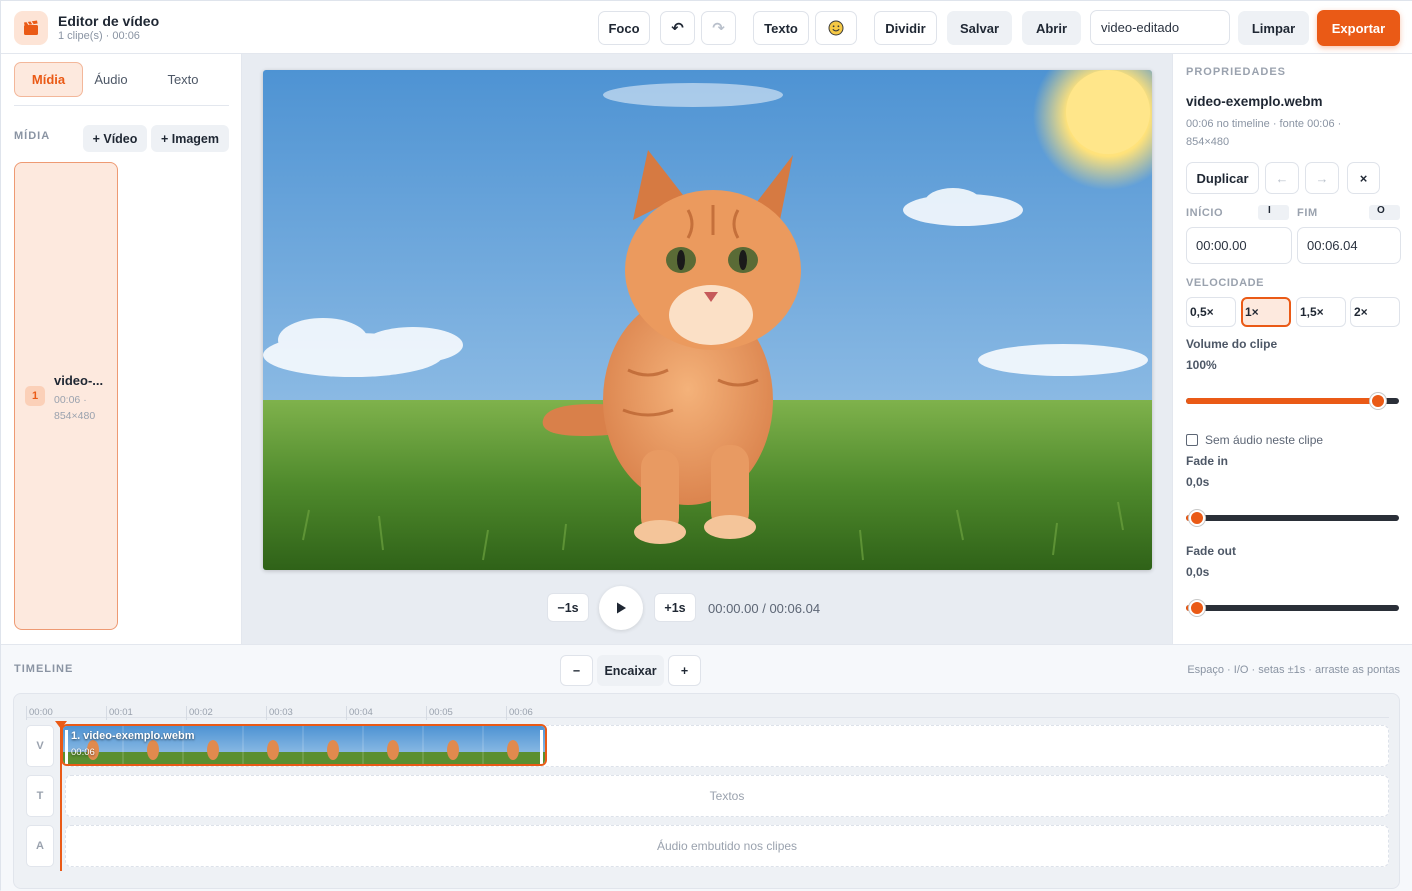  I want to click on clip-meta: 00:06 no timeline · fonte 00:06 ·, so click(1264, 124).